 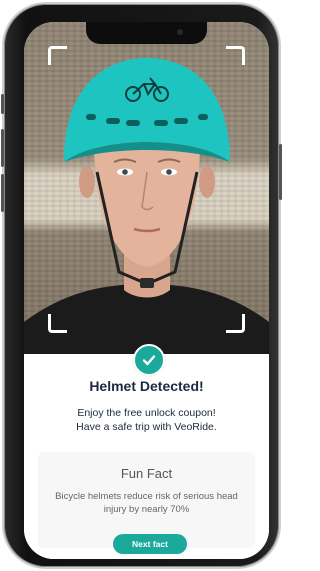 I want to click on status-message-line-2: Have a safe trip with VeoRide., so click(x=146, y=427).